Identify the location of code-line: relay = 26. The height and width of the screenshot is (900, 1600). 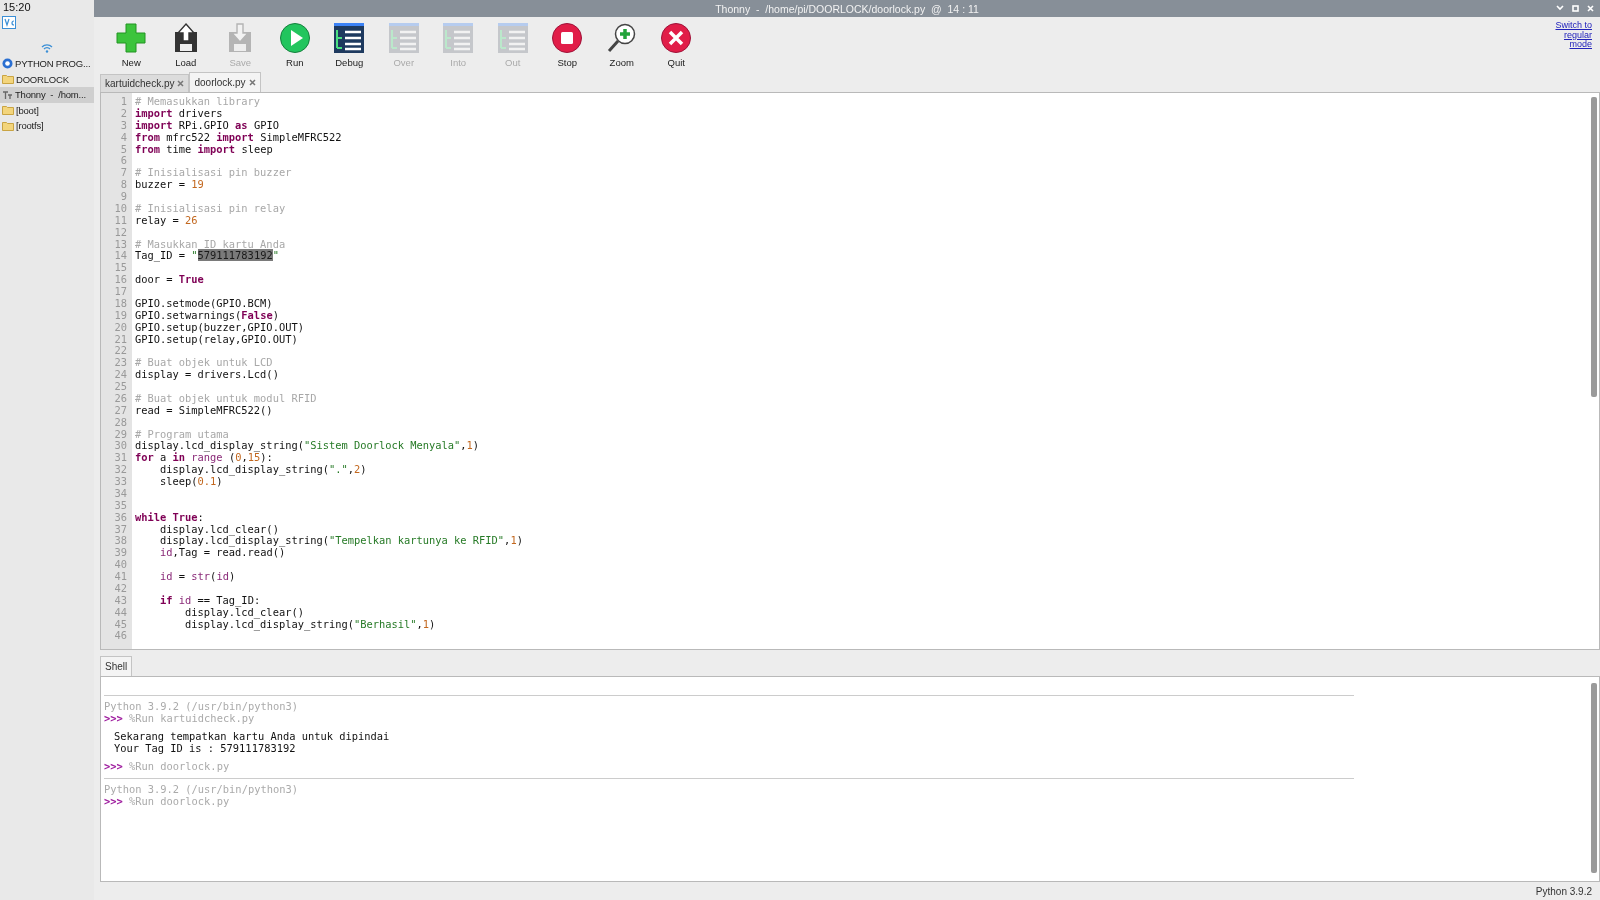
(166, 219).